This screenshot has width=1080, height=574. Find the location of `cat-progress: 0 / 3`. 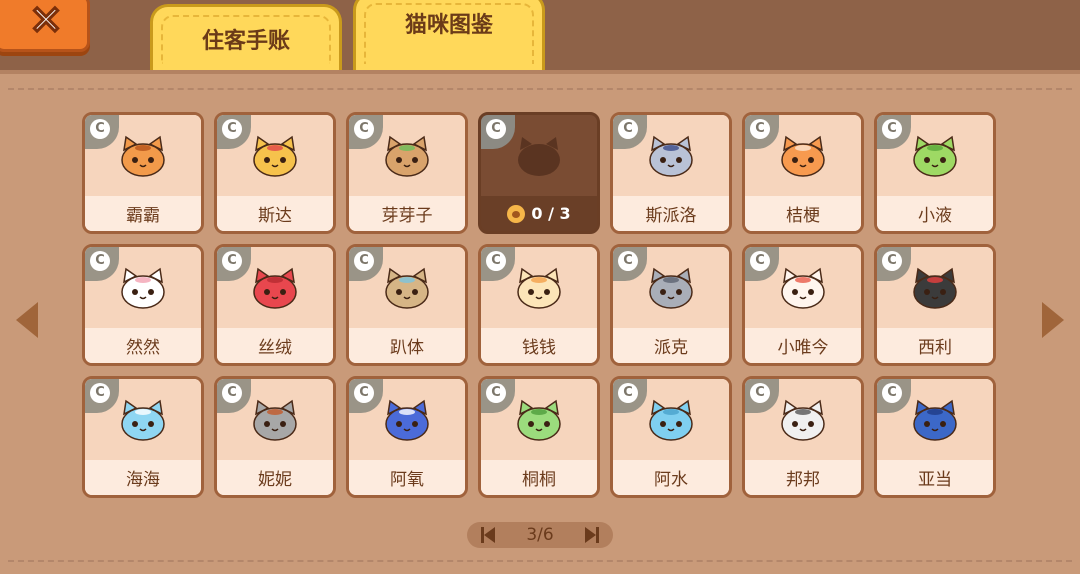

cat-progress: 0 / 3 is located at coordinates (539, 213).